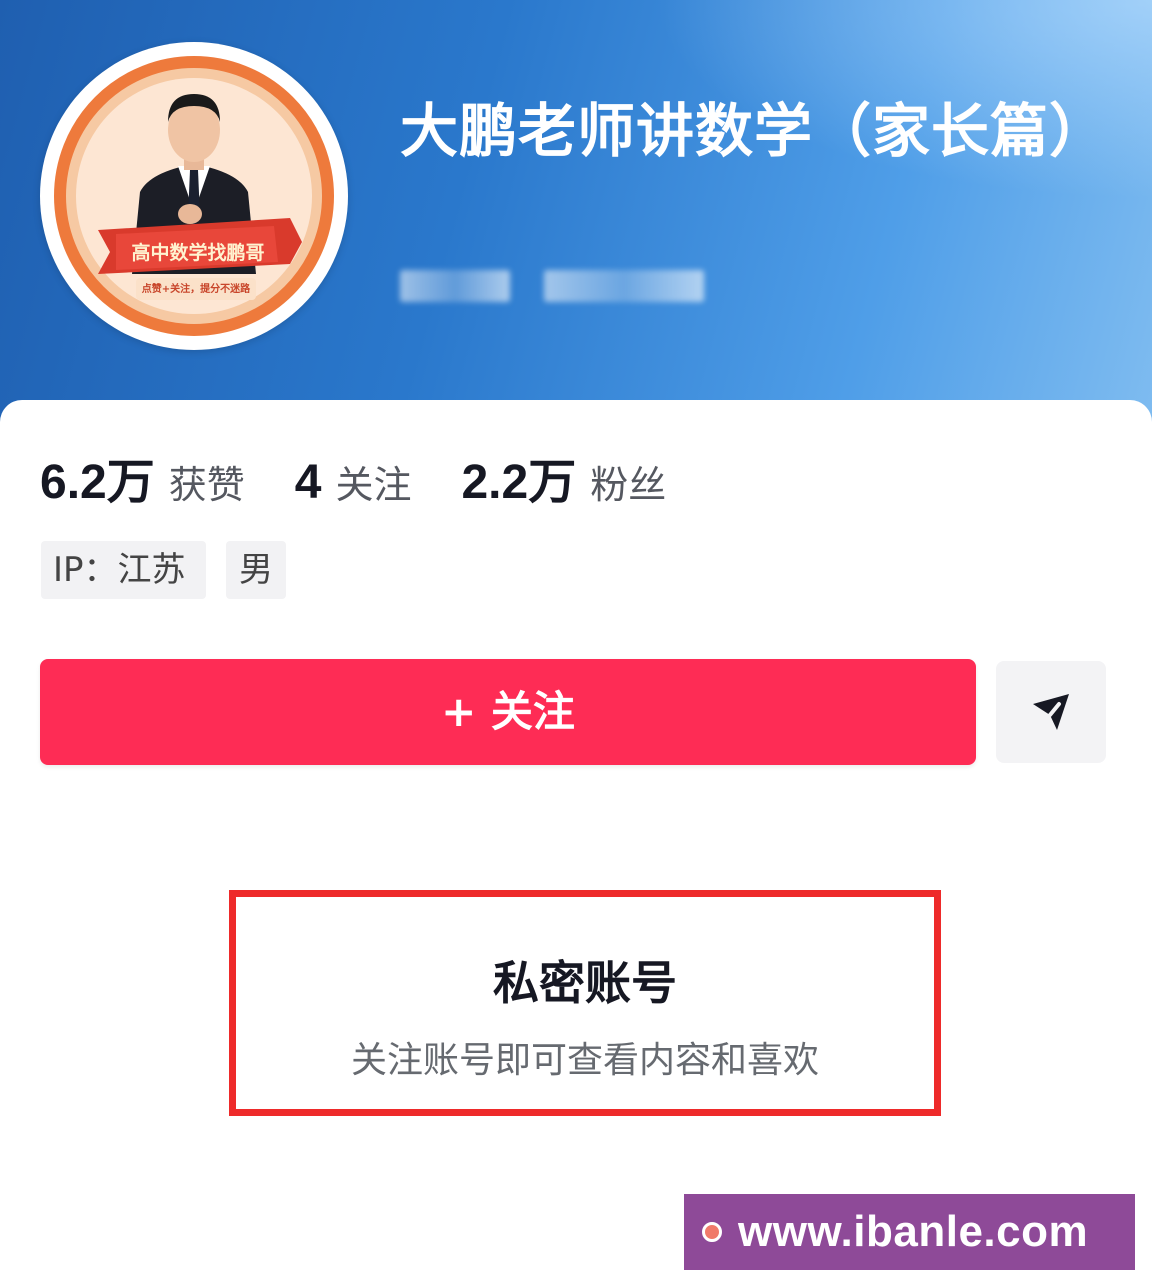 Image resolution: width=1152 pixels, height=1286 pixels. What do you see at coordinates (455, 286) in the screenshot?
I see `user-id-blurred` at bounding box center [455, 286].